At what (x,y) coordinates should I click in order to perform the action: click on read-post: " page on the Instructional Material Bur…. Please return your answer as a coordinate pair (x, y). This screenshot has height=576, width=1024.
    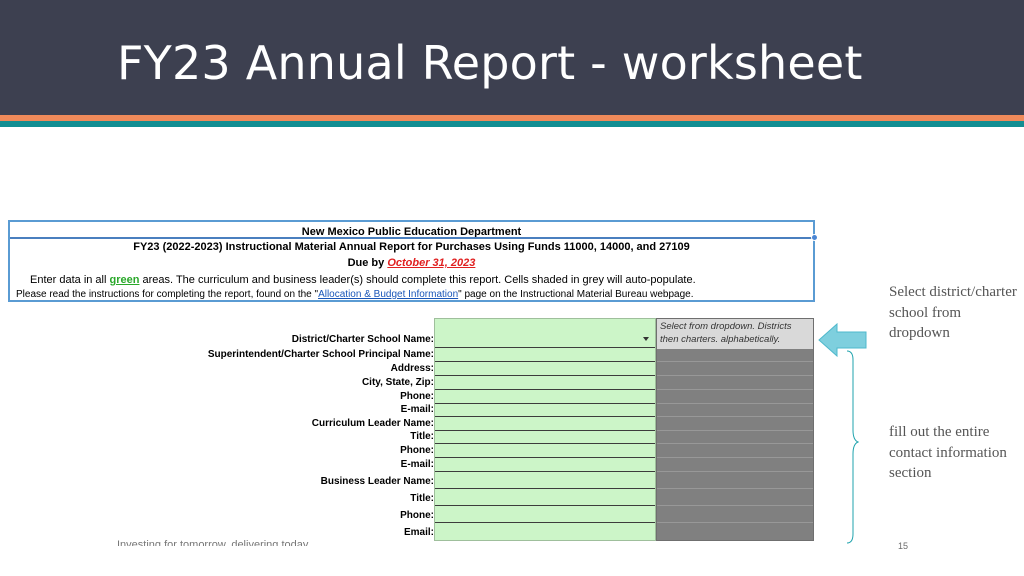
    Looking at the image, I should click on (576, 294).